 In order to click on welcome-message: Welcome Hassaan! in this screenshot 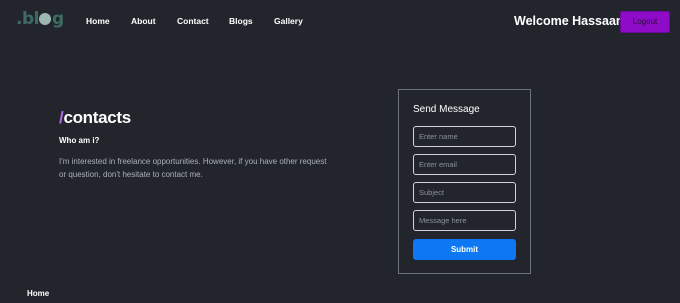, I will do `click(571, 21)`.